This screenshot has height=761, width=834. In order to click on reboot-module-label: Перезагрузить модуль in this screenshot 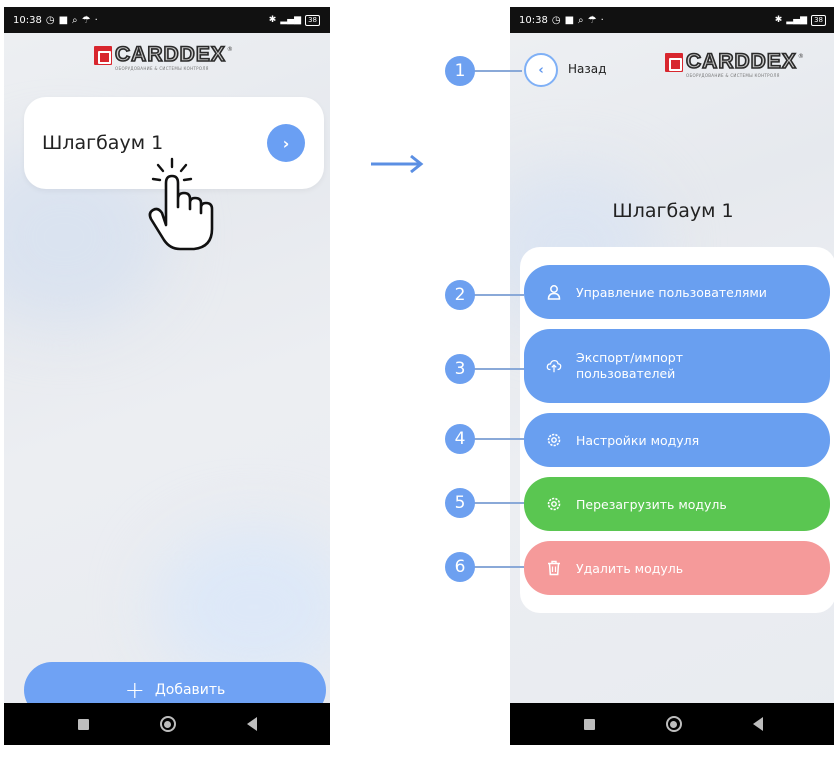, I will do `click(651, 504)`.